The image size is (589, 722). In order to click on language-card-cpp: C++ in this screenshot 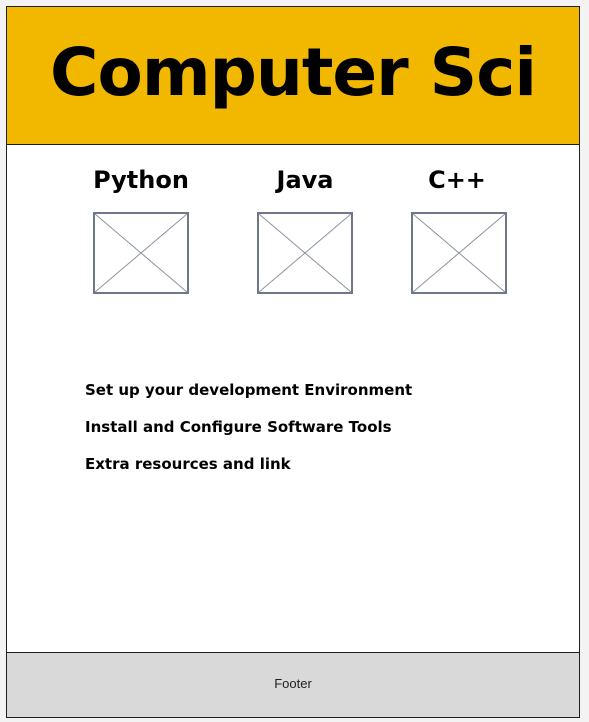, I will do `click(457, 230)`.